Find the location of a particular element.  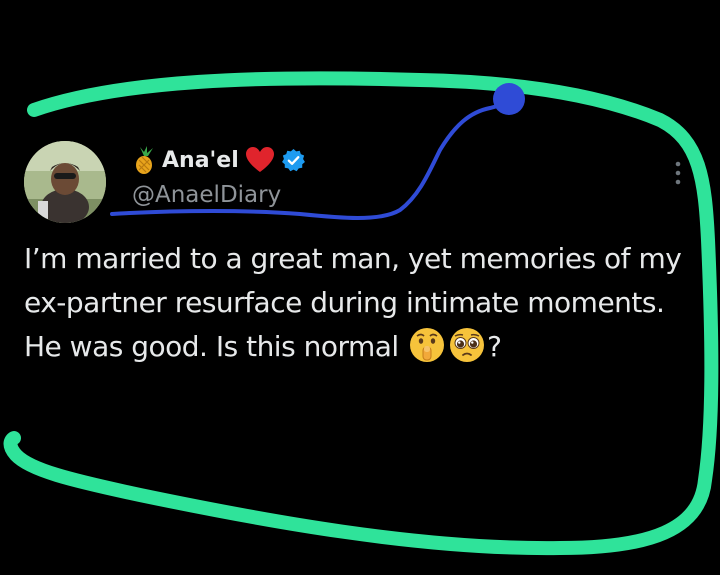

author-name-row: Ana'el is located at coordinates (218, 160).